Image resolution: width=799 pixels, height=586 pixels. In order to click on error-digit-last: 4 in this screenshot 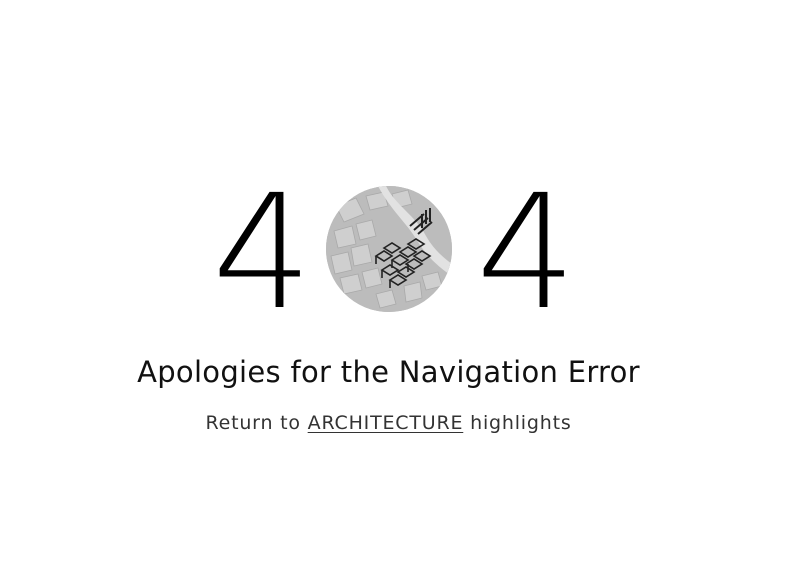, I will do `click(526, 253)`.